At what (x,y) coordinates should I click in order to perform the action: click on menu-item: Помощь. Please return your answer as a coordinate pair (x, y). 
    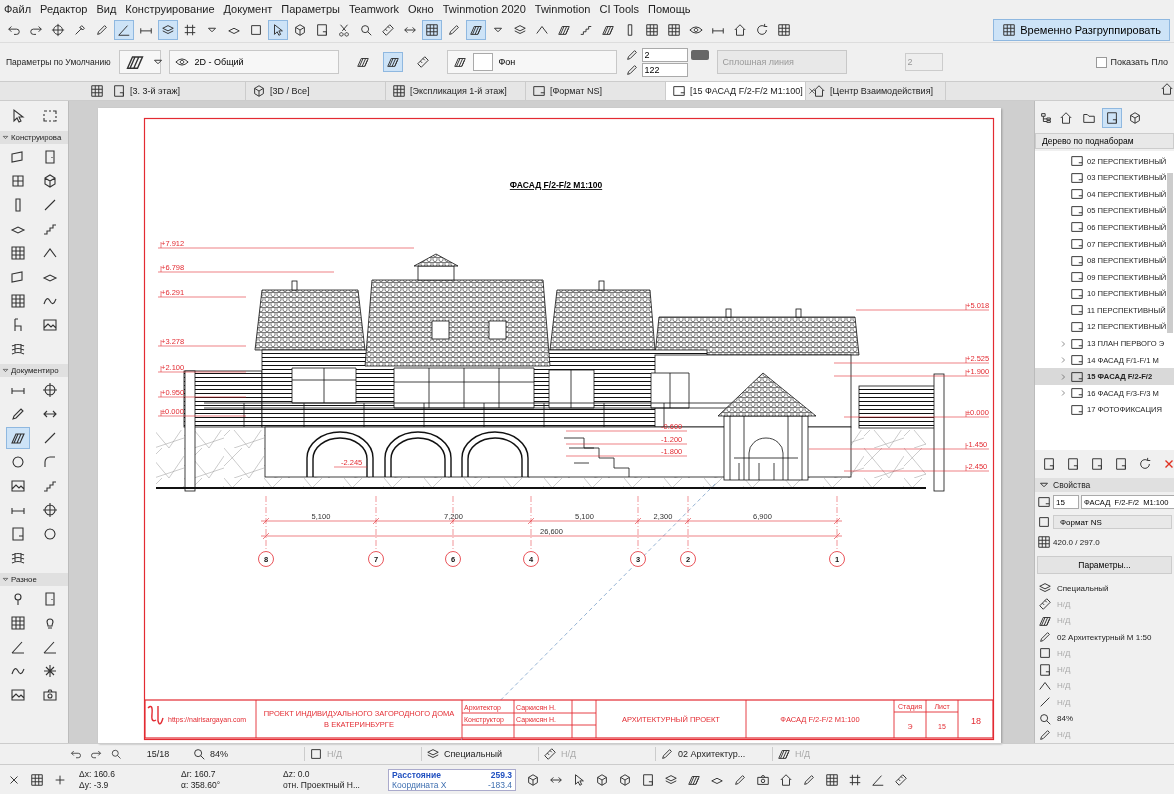
    Looking at the image, I should click on (669, 9).